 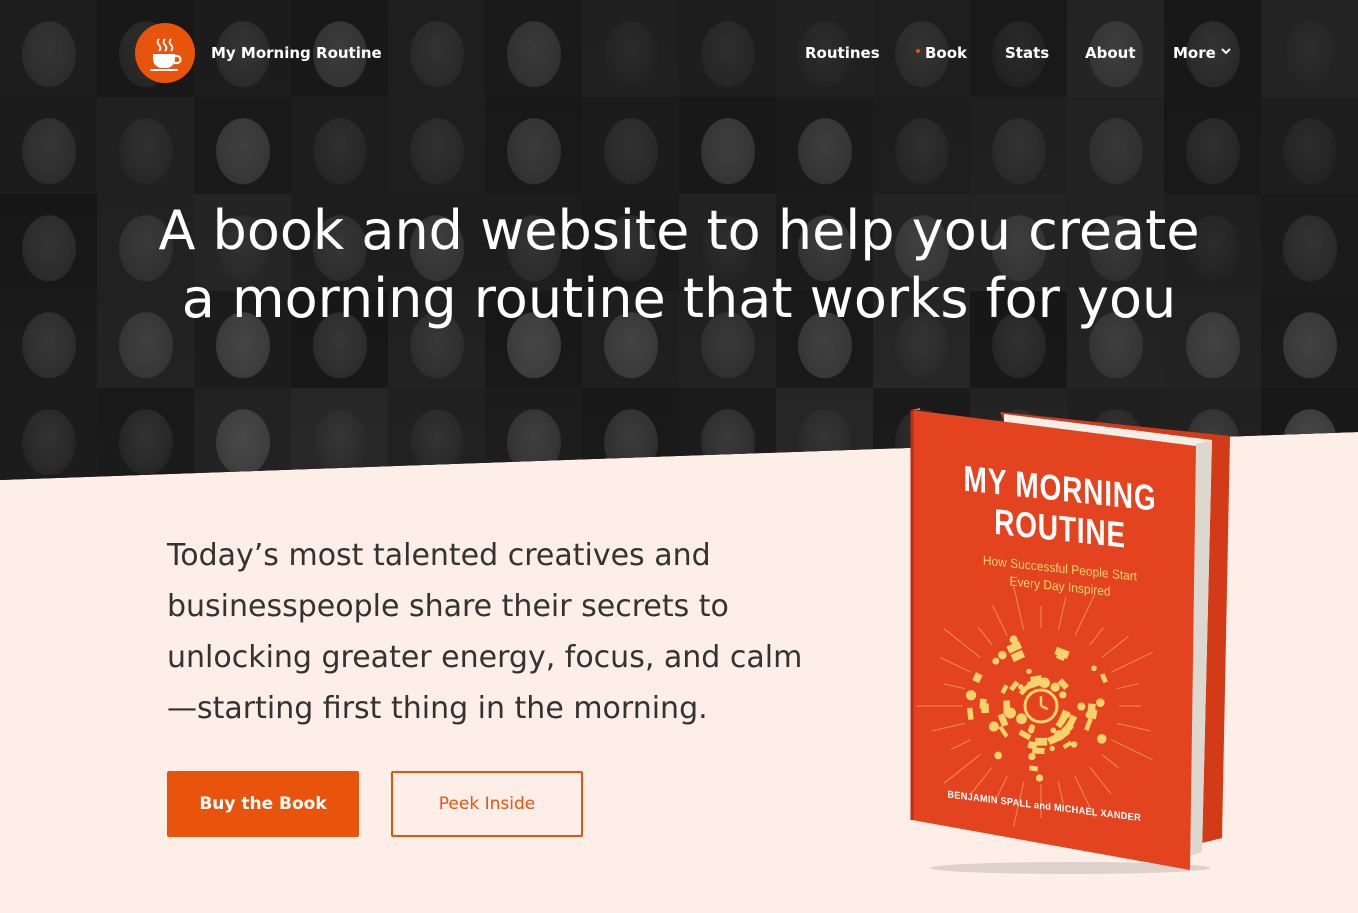 I want to click on nav-item-label: More, so click(x=1194, y=53).